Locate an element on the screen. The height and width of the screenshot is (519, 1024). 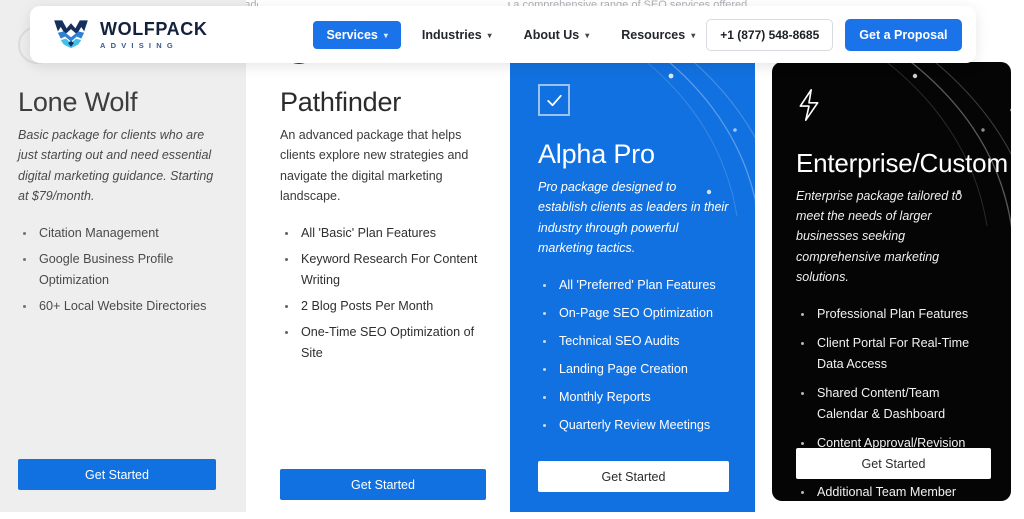
list-item: Google Business Profile Optimization is located at coordinates (121, 270).